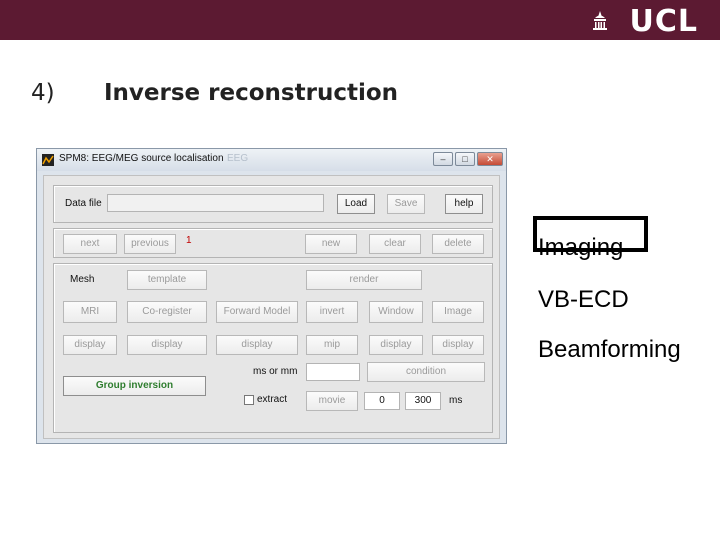  Describe the element at coordinates (90, 312) in the screenshot. I see `mri-button: MRI` at that location.